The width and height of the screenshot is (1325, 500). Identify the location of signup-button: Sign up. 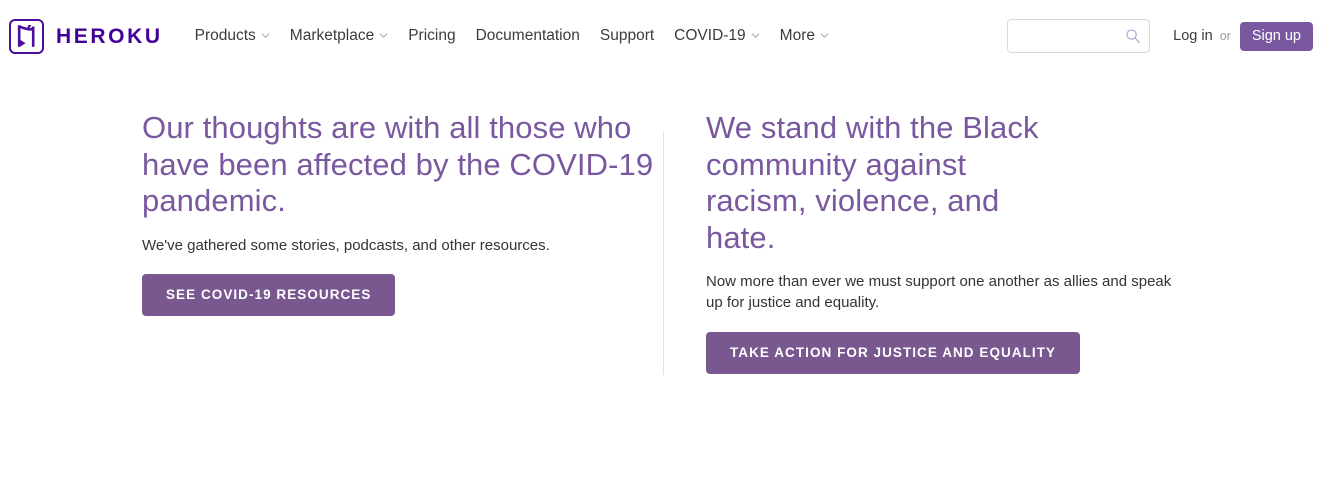
(1276, 36).